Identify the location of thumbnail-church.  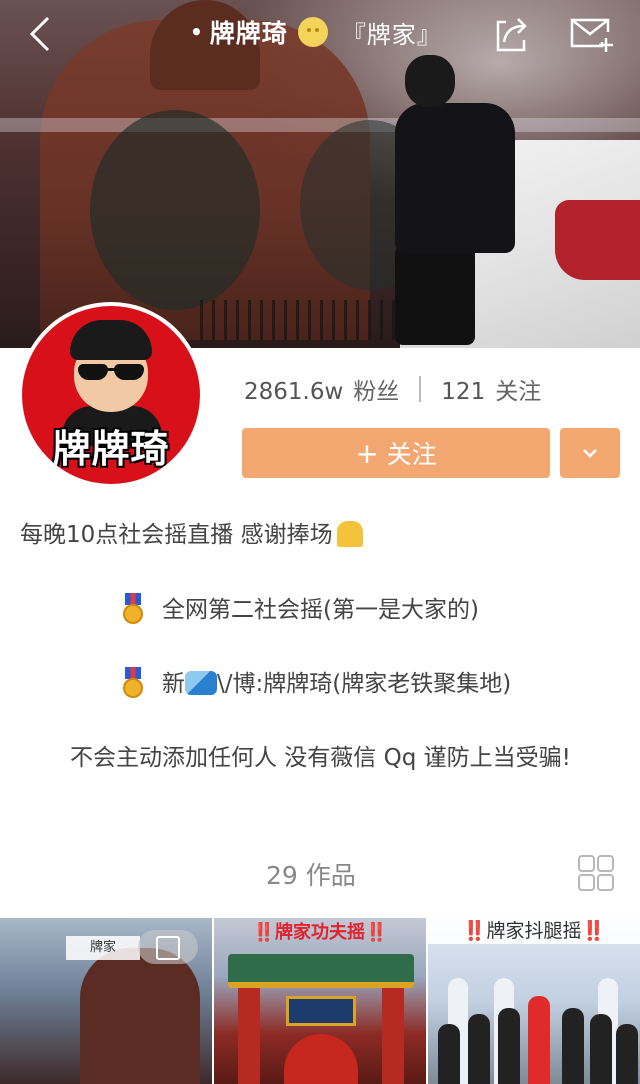
(140, 1016).